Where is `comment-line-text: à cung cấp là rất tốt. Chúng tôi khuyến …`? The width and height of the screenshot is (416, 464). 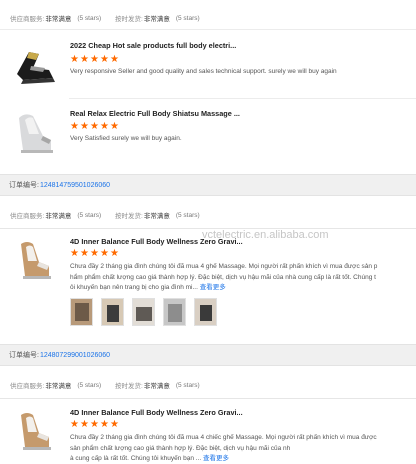 comment-line-text: à cung cấp là rất tốt. Chúng tôi khuyến … is located at coordinates (136, 459).